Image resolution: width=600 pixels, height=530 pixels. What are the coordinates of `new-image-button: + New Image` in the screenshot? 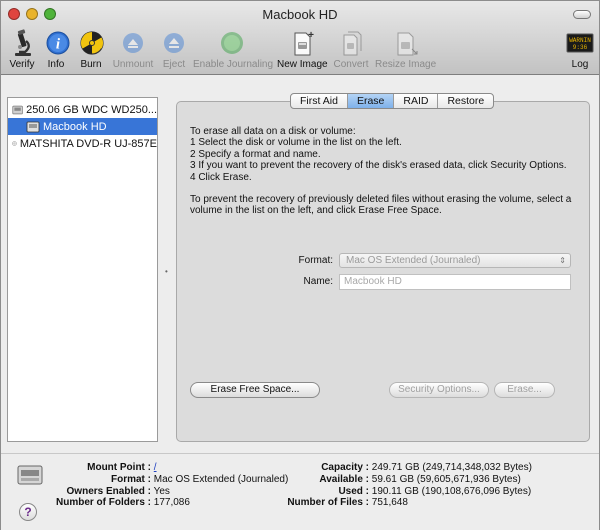 It's located at (302, 49).